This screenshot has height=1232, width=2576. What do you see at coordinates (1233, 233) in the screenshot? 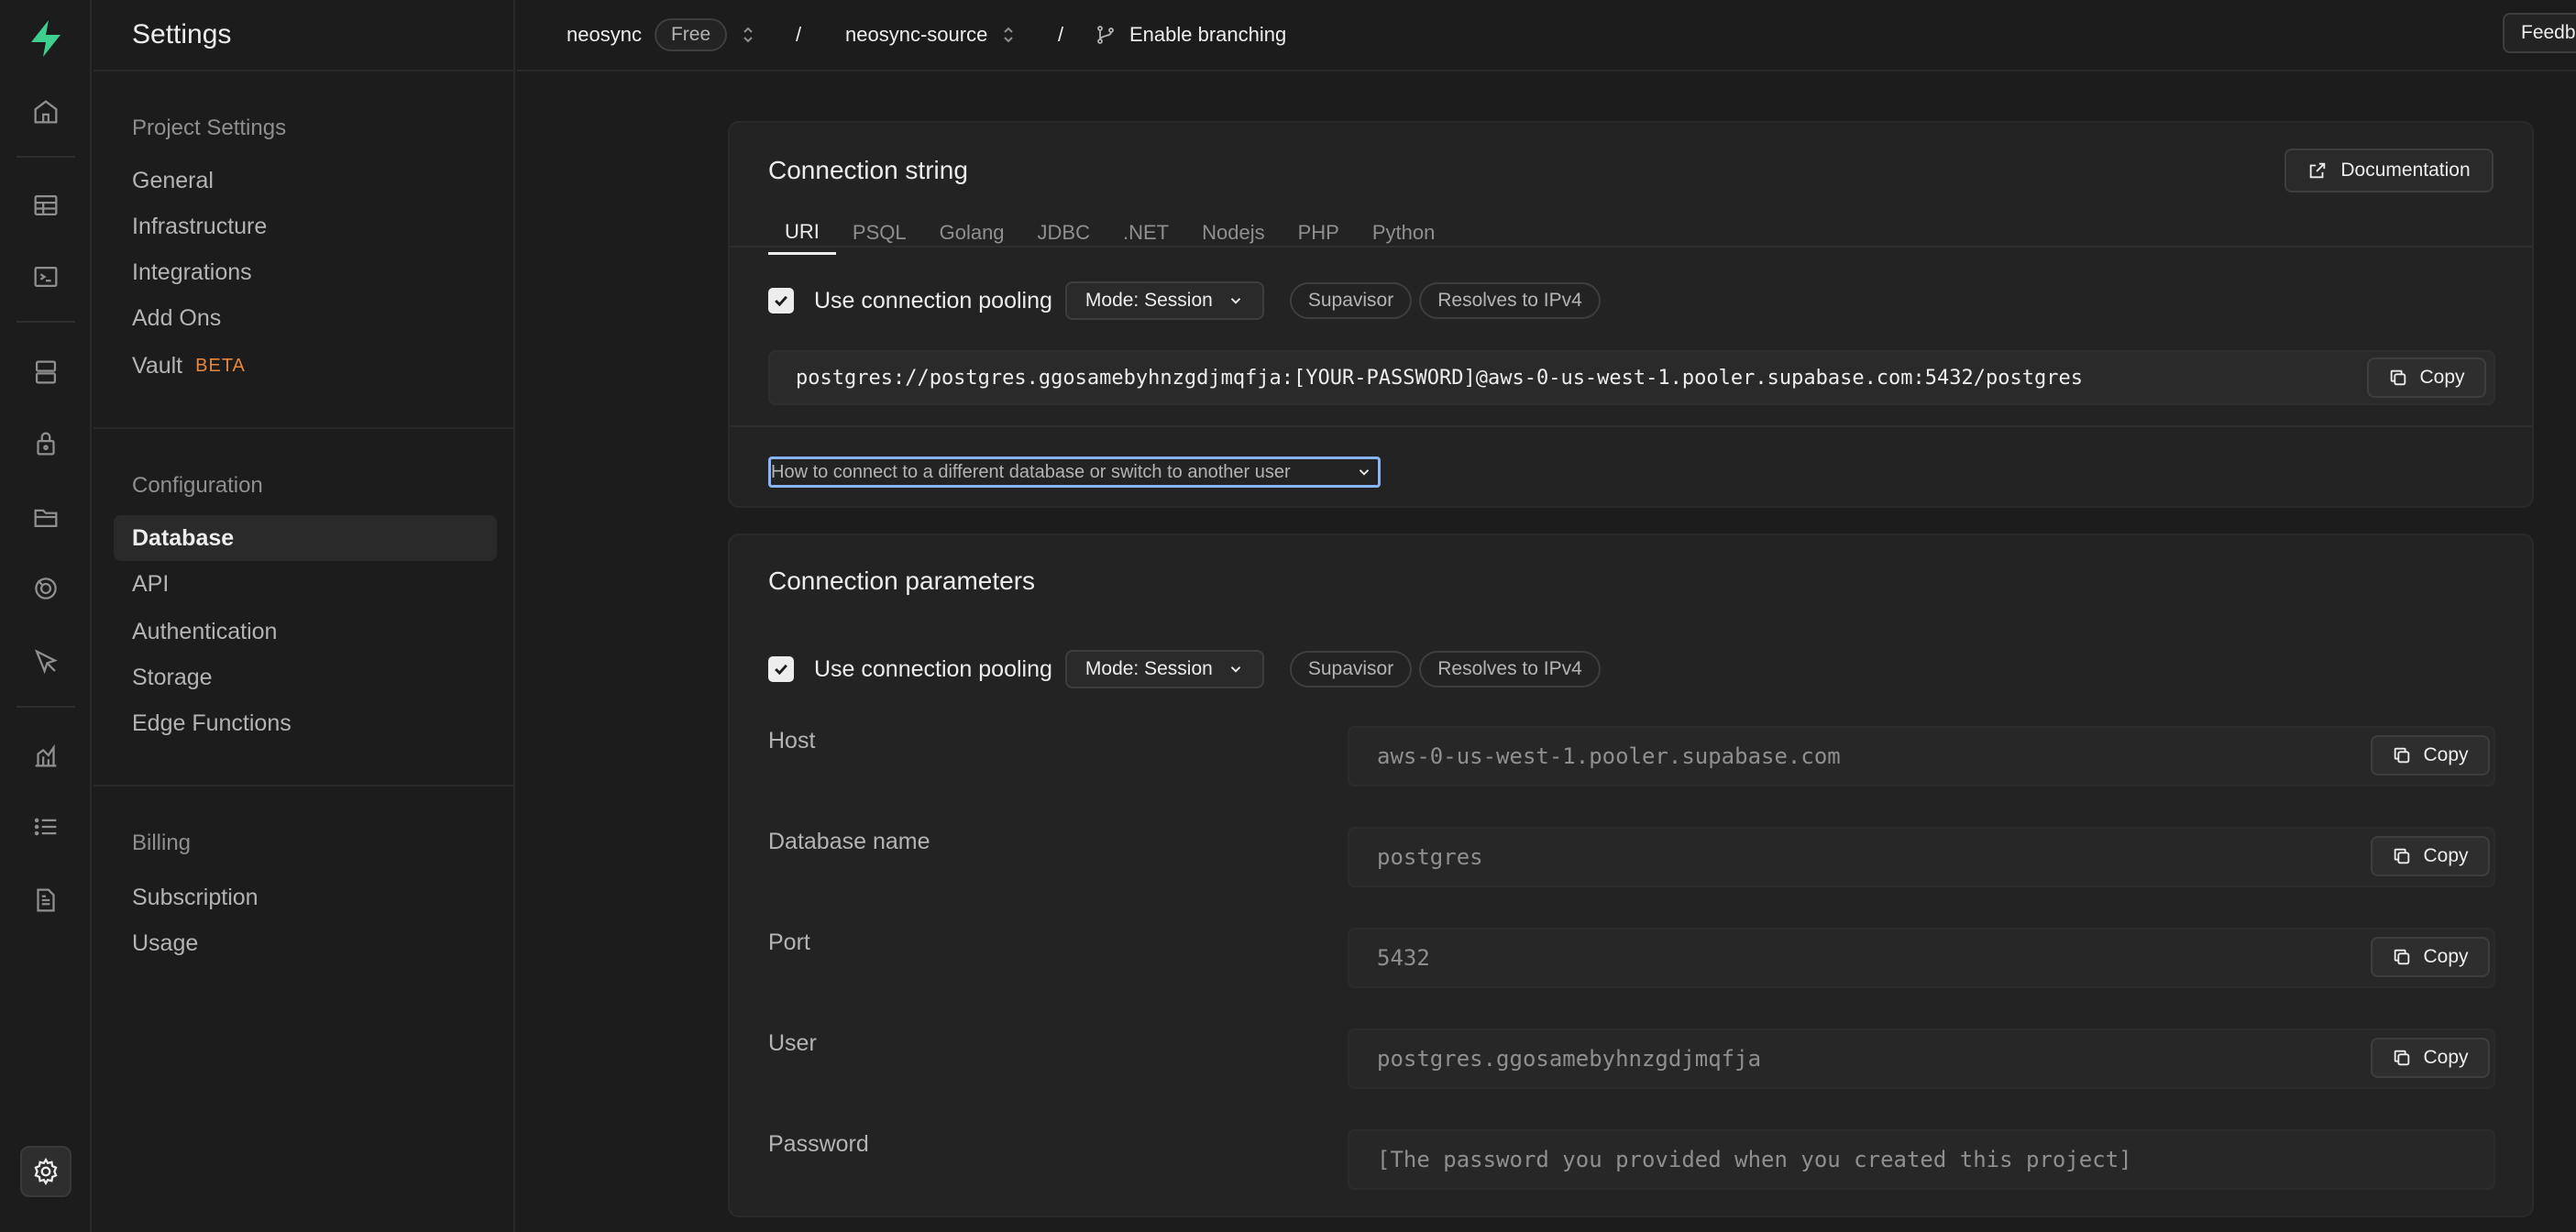
I see `tab-nodejs: Nodejs` at bounding box center [1233, 233].